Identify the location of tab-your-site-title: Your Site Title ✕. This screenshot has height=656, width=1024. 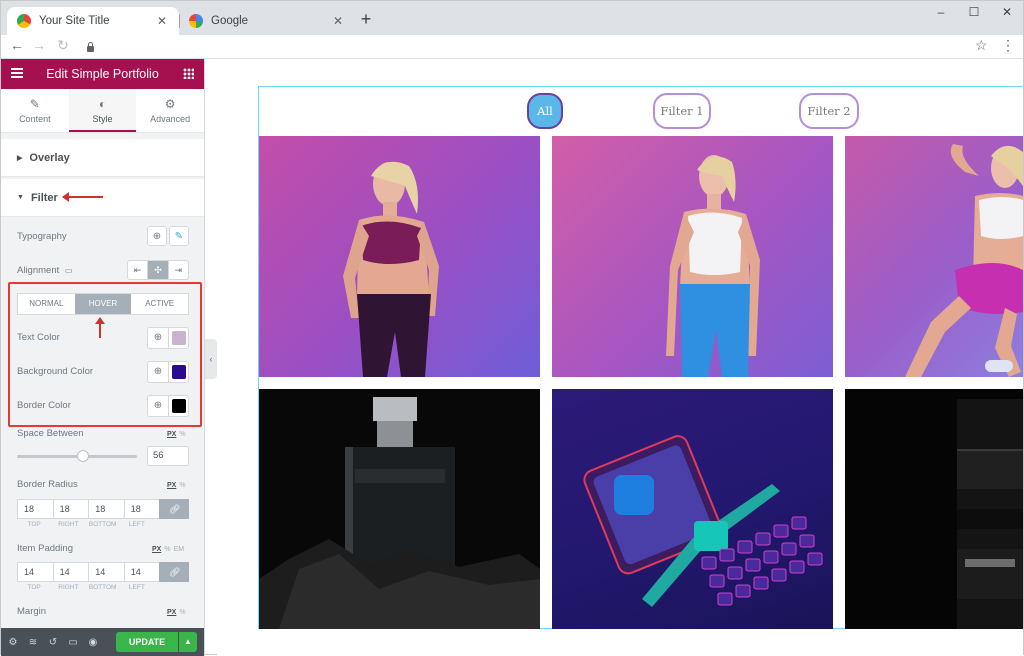
(93, 21).